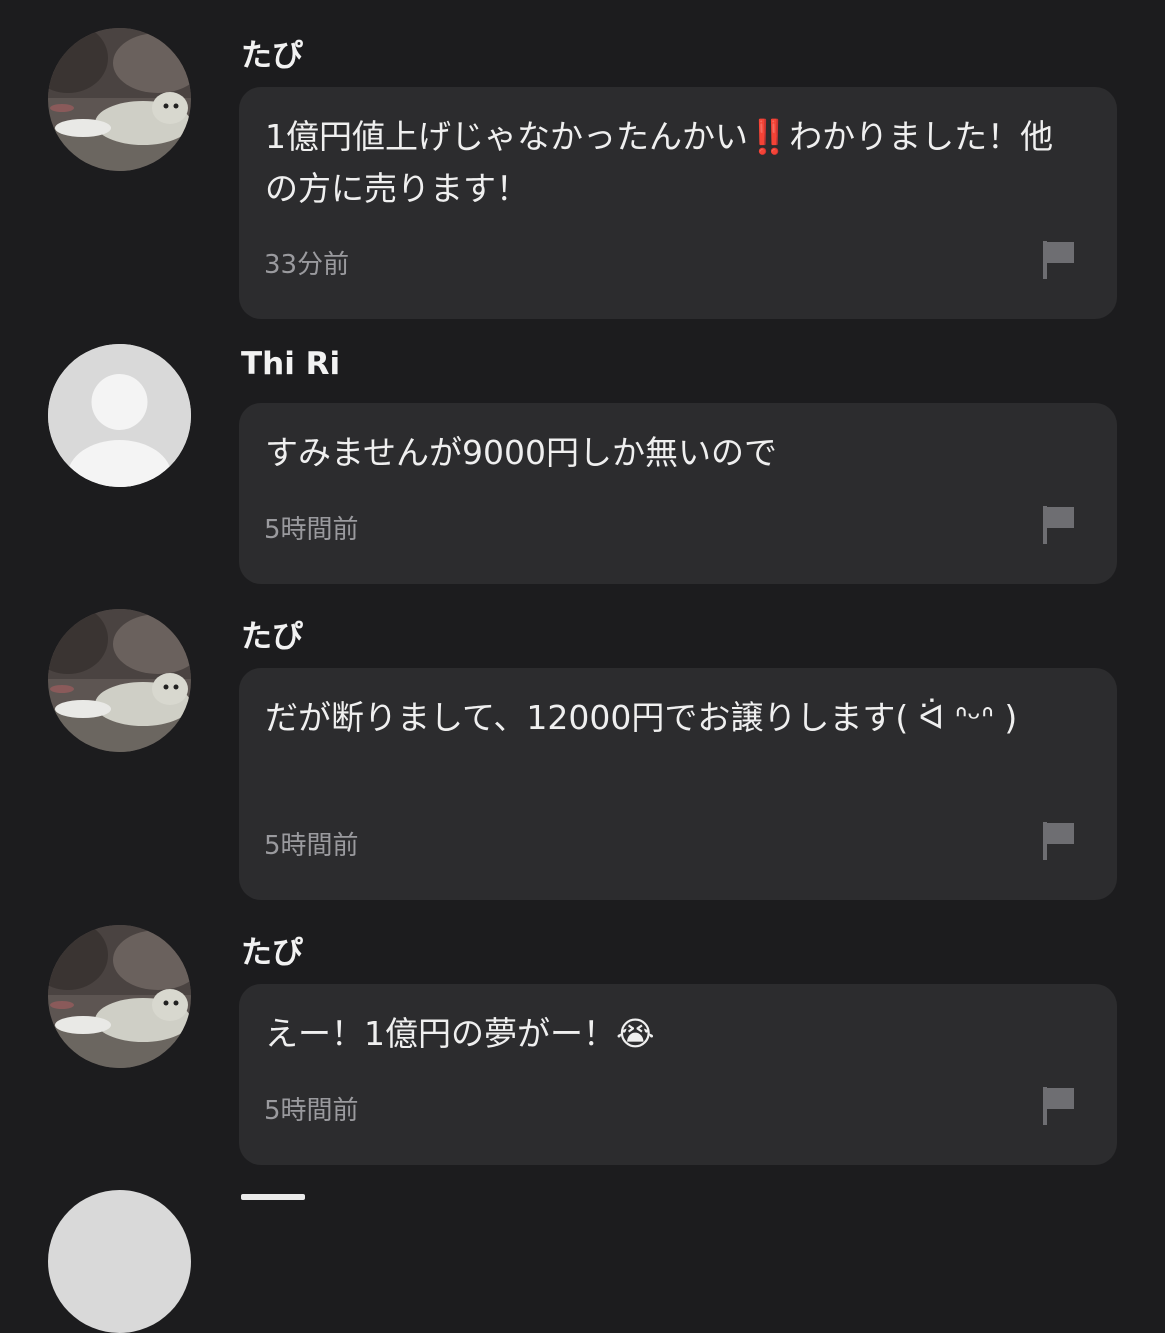 Image resolution: width=1165 pixels, height=1333 pixels. What do you see at coordinates (521, 452) in the screenshot?
I see `comment-message: すみませんが9000円しか無いので` at bounding box center [521, 452].